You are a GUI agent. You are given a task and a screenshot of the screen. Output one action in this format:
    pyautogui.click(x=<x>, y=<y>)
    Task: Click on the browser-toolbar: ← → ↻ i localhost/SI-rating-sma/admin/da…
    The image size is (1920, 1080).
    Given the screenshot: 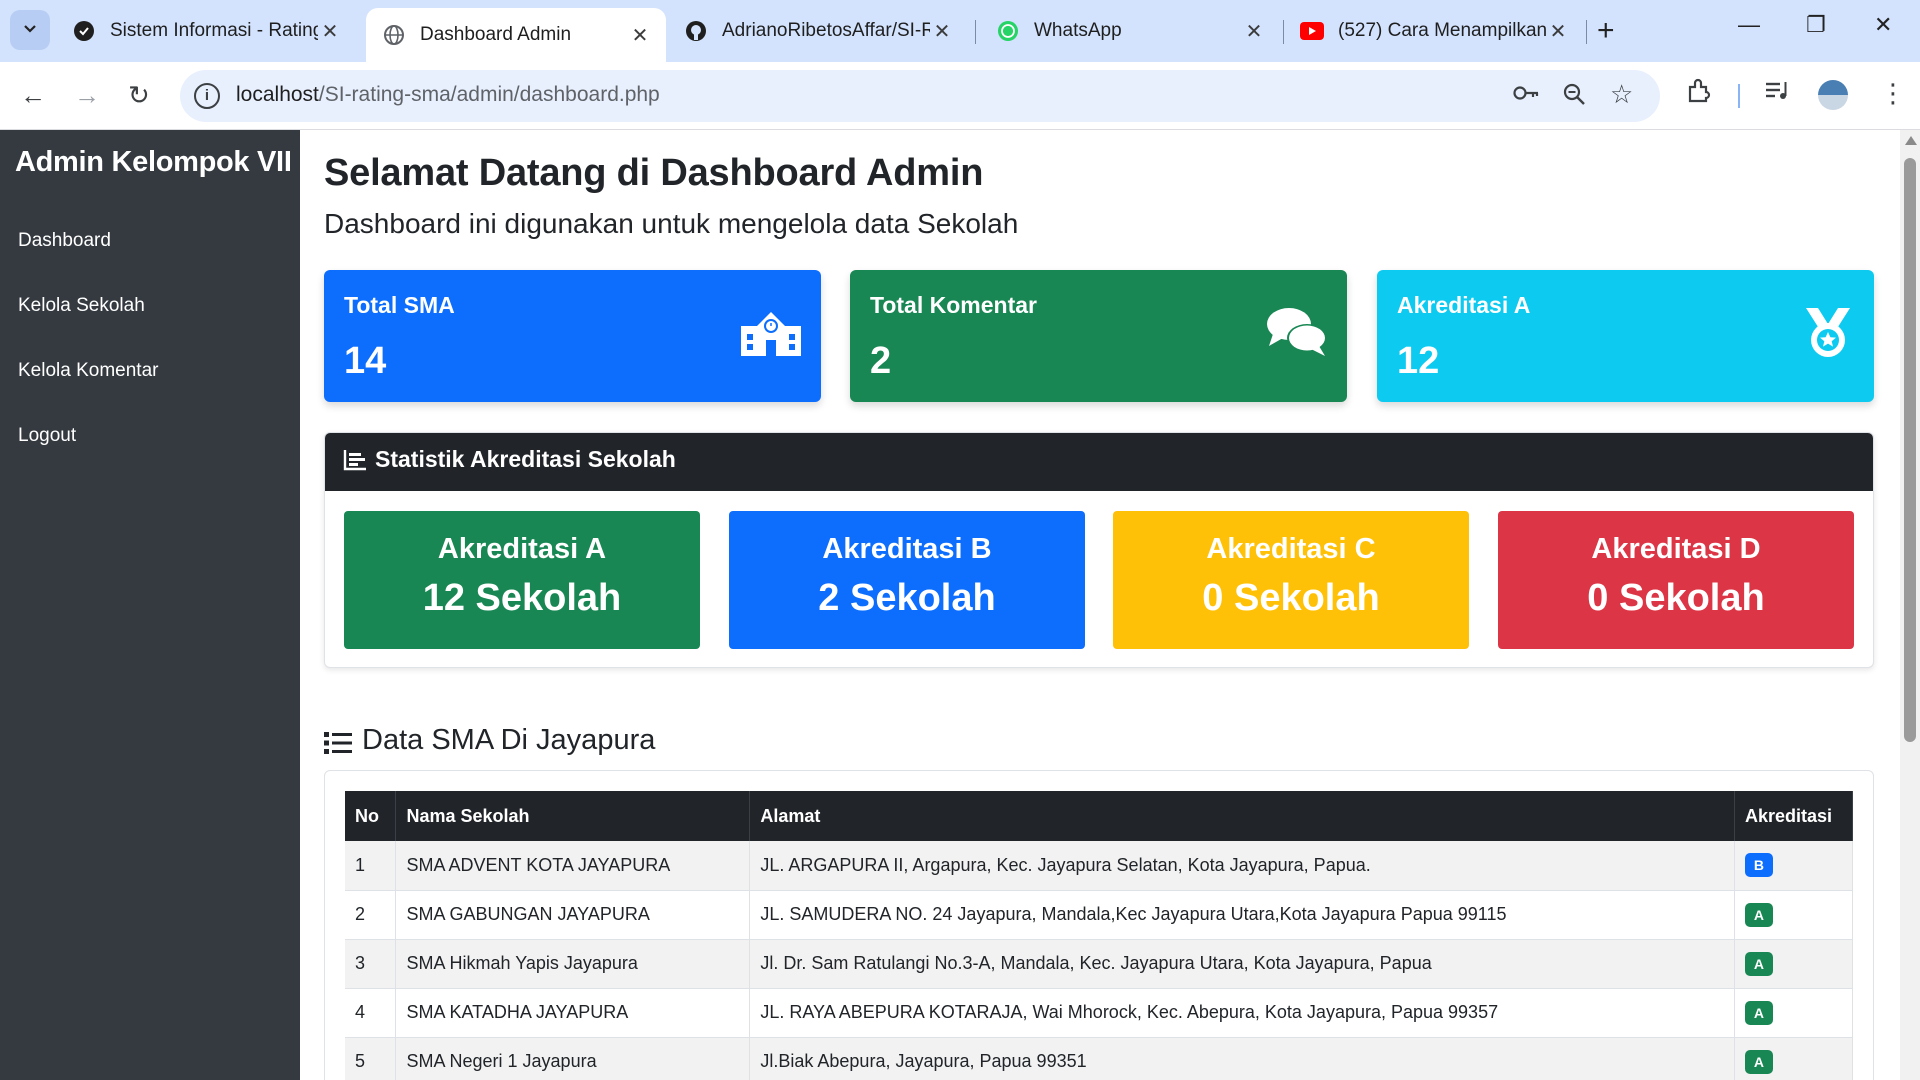 What is the action you would take?
    pyautogui.click(x=960, y=96)
    